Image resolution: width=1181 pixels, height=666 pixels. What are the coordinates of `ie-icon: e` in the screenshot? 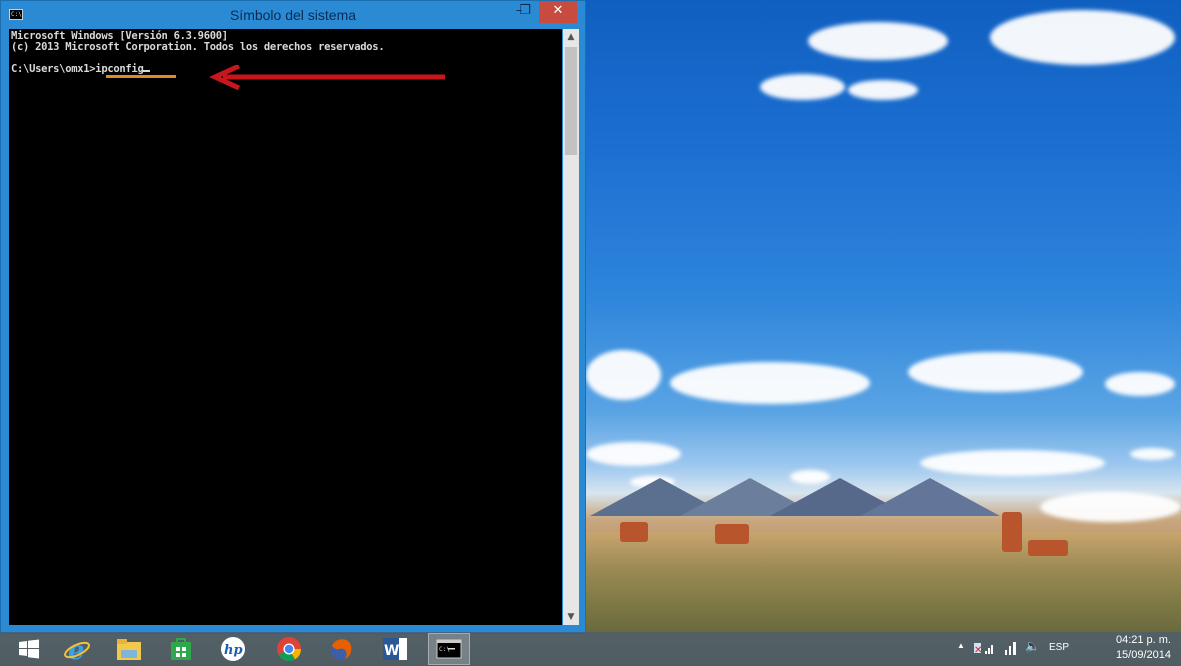 It's located at (77, 649).